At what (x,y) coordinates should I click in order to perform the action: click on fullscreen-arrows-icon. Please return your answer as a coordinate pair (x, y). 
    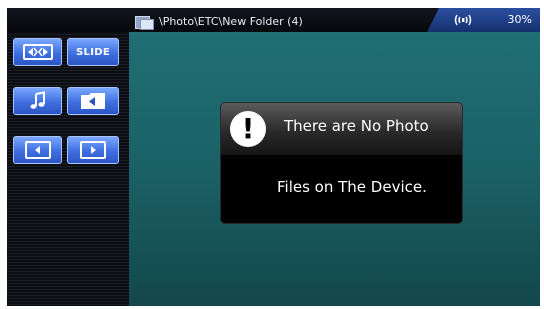
    Looking at the image, I should click on (37, 52).